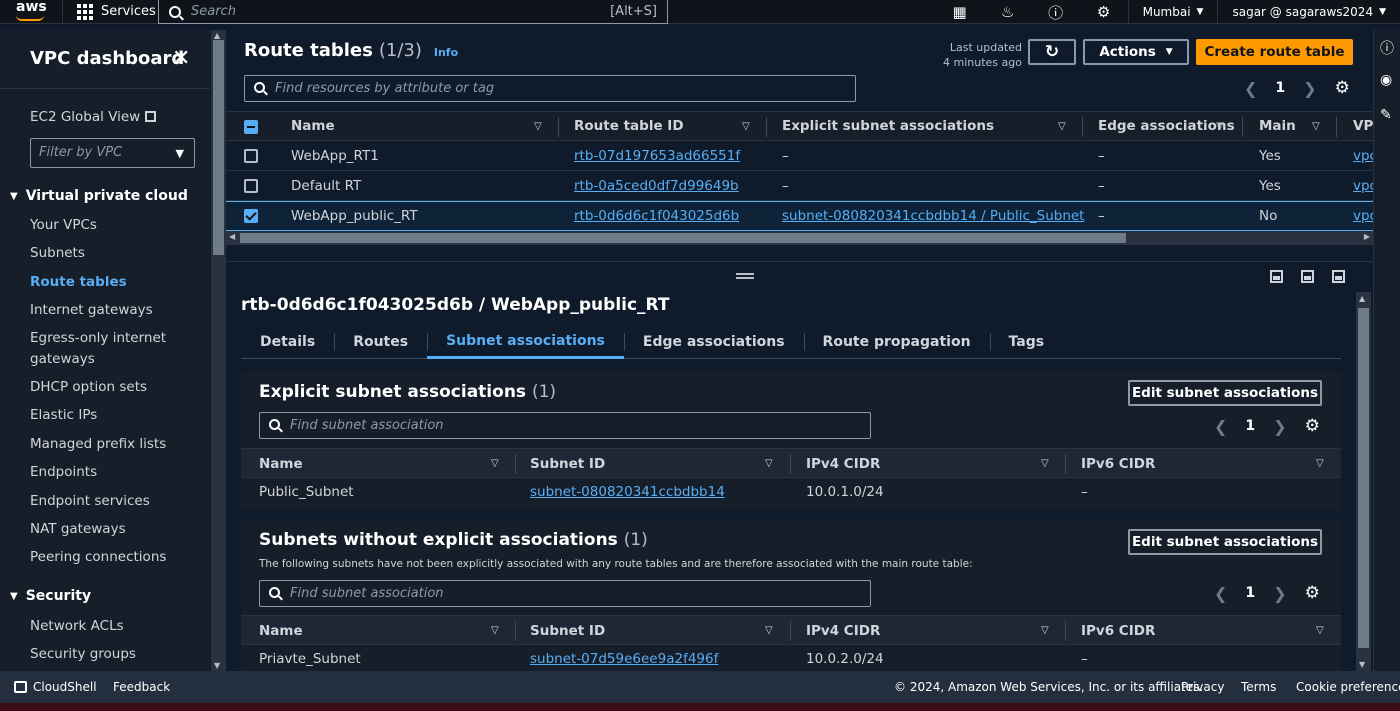 Image resolution: width=1400 pixels, height=711 pixels. Describe the element at coordinates (624, 659) in the screenshot. I see `subnet-id-link: subnet-07d59e6ee9a2f496f` at that location.